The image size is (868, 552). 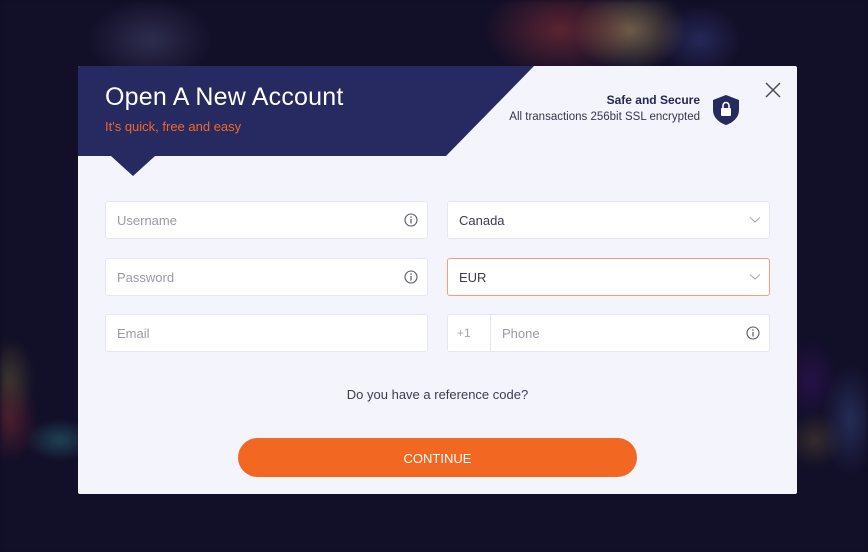 What do you see at coordinates (133, 333) in the screenshot?
I see `email-placeholder: Email` at bounding box center [133, 333].